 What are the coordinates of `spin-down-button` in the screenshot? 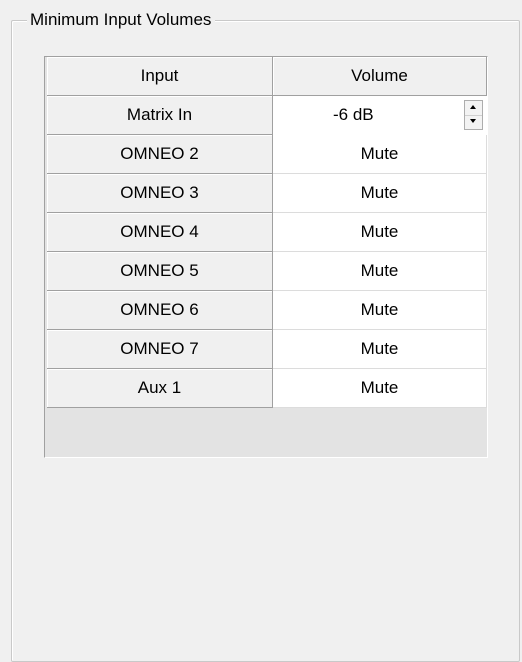 It's located at (473, 122).